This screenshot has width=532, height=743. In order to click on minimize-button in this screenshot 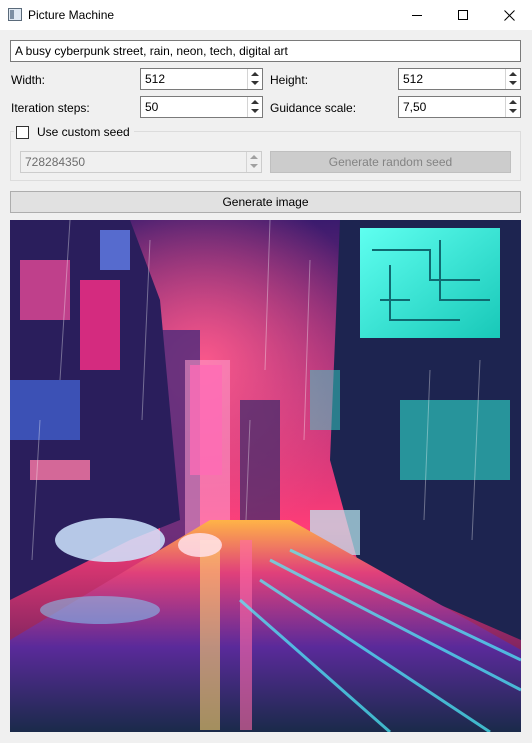, I will do `click(417, 15)`.